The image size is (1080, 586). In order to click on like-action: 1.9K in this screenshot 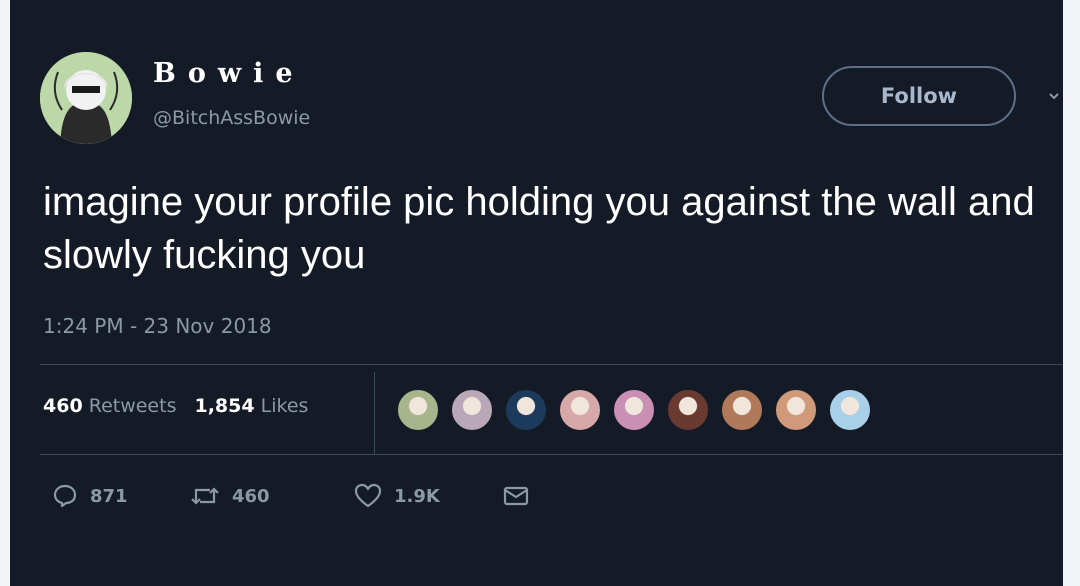, I will do `click(397, 496)`.